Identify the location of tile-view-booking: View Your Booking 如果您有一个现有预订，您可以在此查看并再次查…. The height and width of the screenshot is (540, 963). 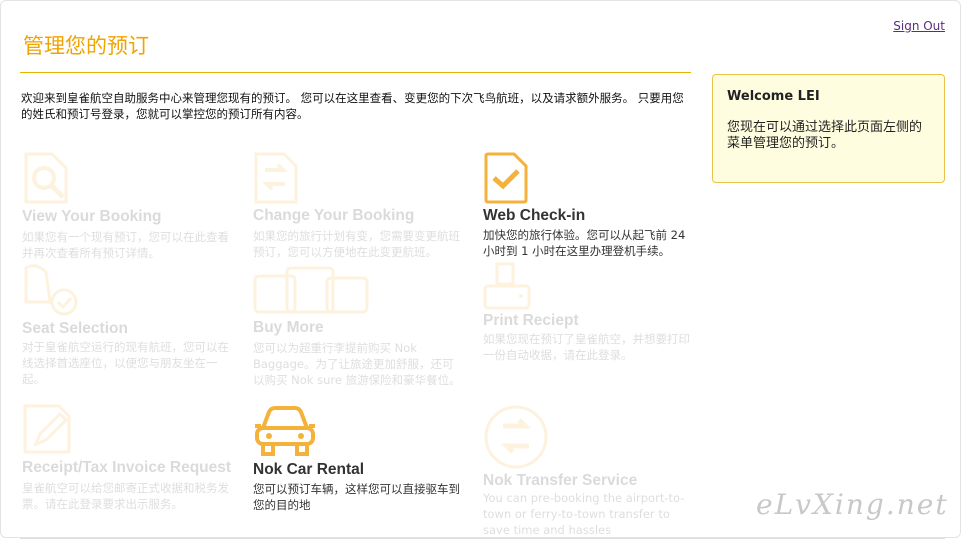
(127, 207).